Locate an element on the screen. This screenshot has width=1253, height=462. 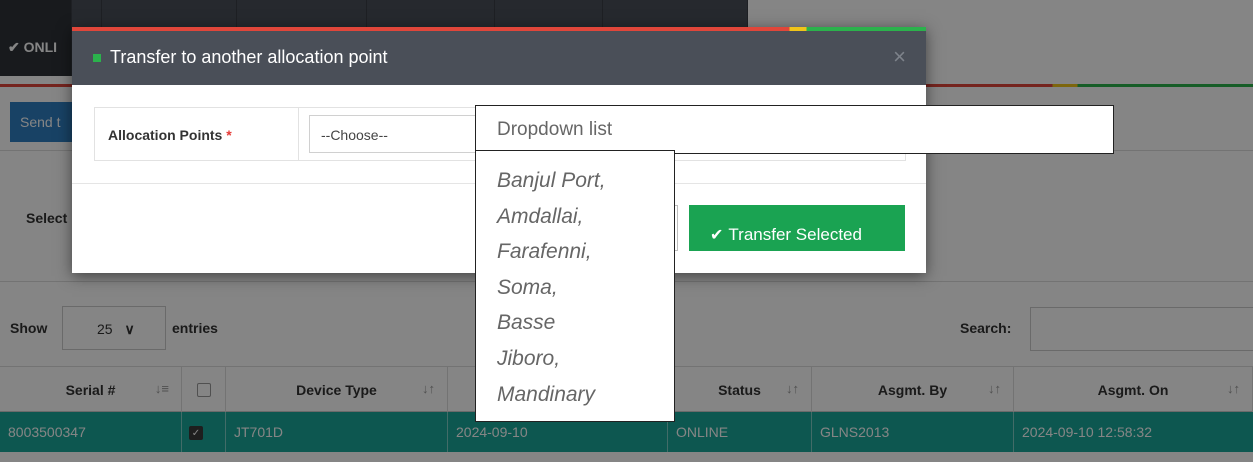
dropdown-option: Soma, is located at coordinates (585, 288).